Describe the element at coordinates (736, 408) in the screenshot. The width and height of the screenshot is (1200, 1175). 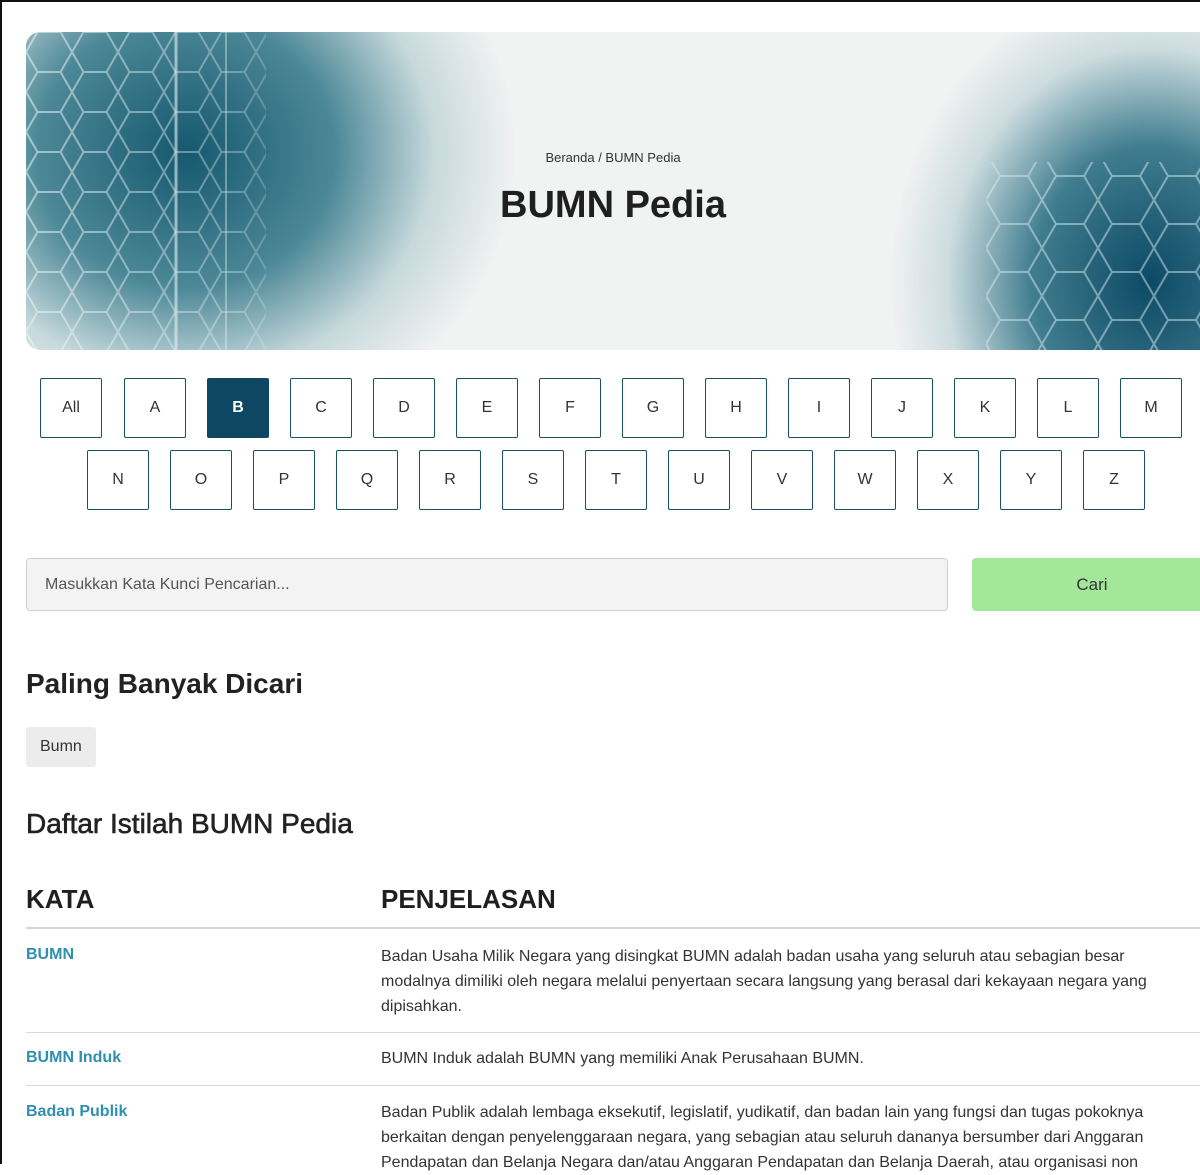
I see `letter-h: H` at that location.